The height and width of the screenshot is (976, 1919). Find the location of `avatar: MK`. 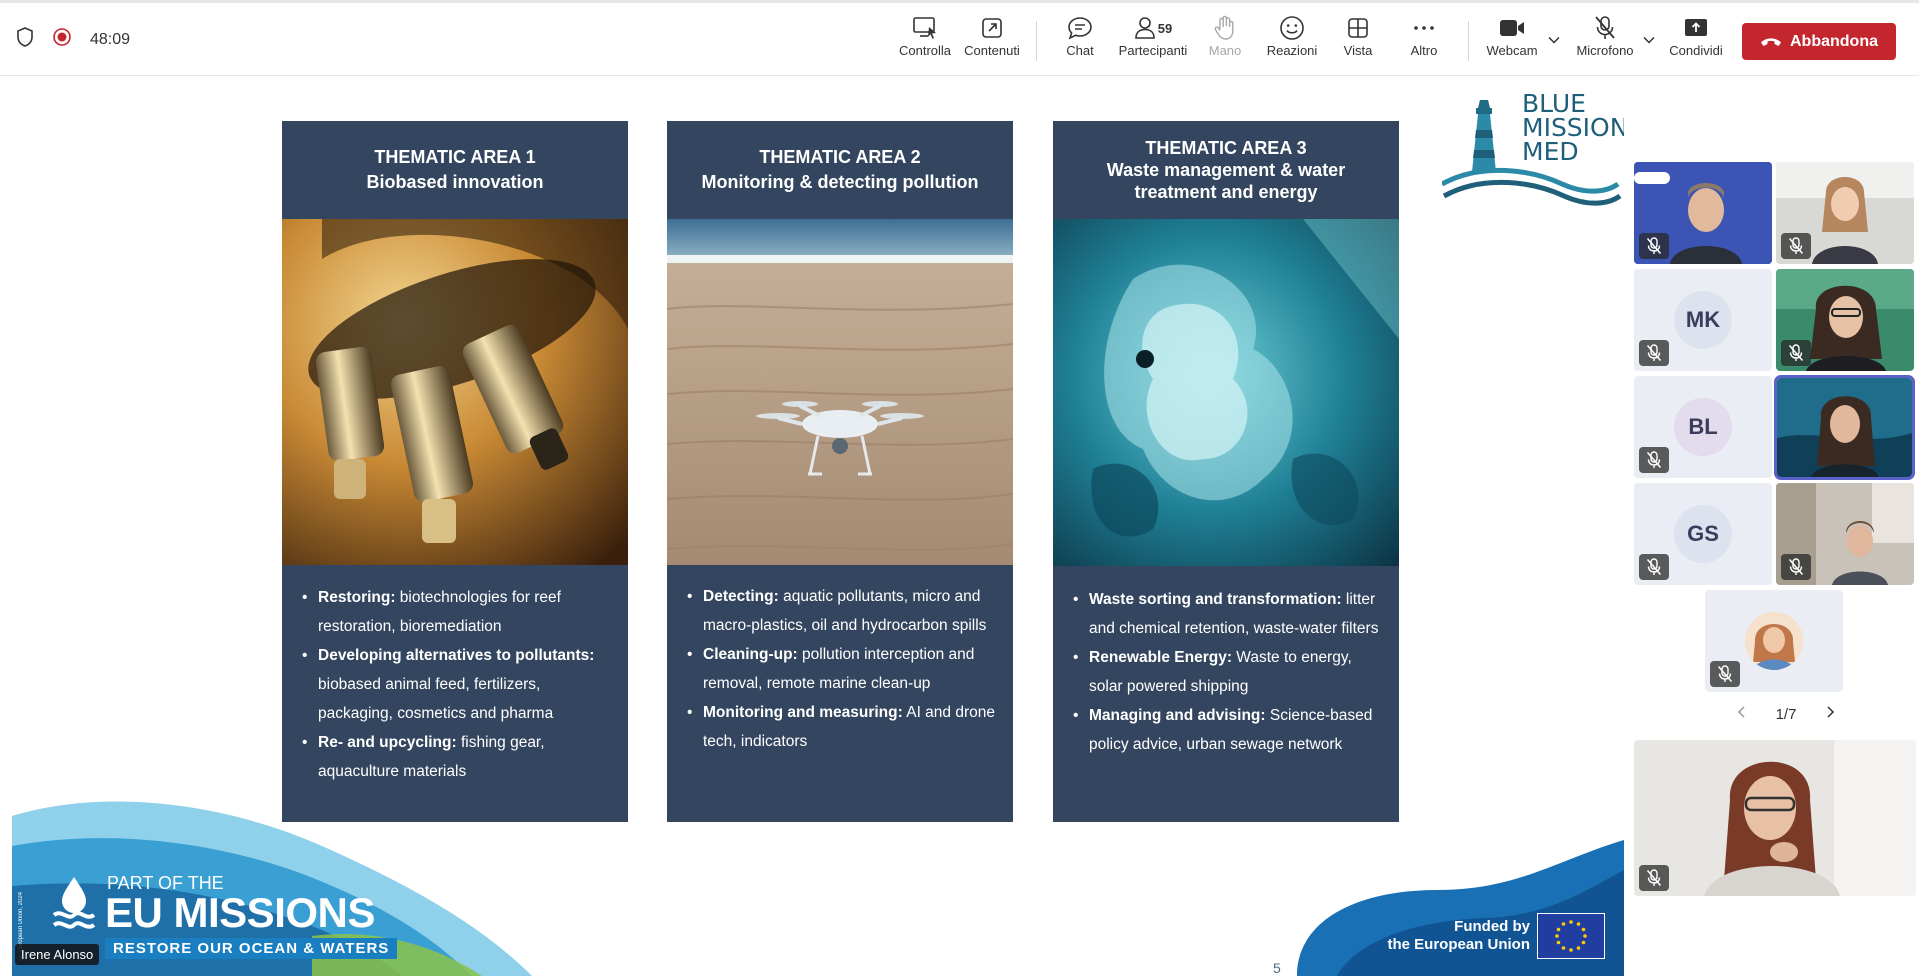

avatar: MK is located at coordinates (1703, 320).